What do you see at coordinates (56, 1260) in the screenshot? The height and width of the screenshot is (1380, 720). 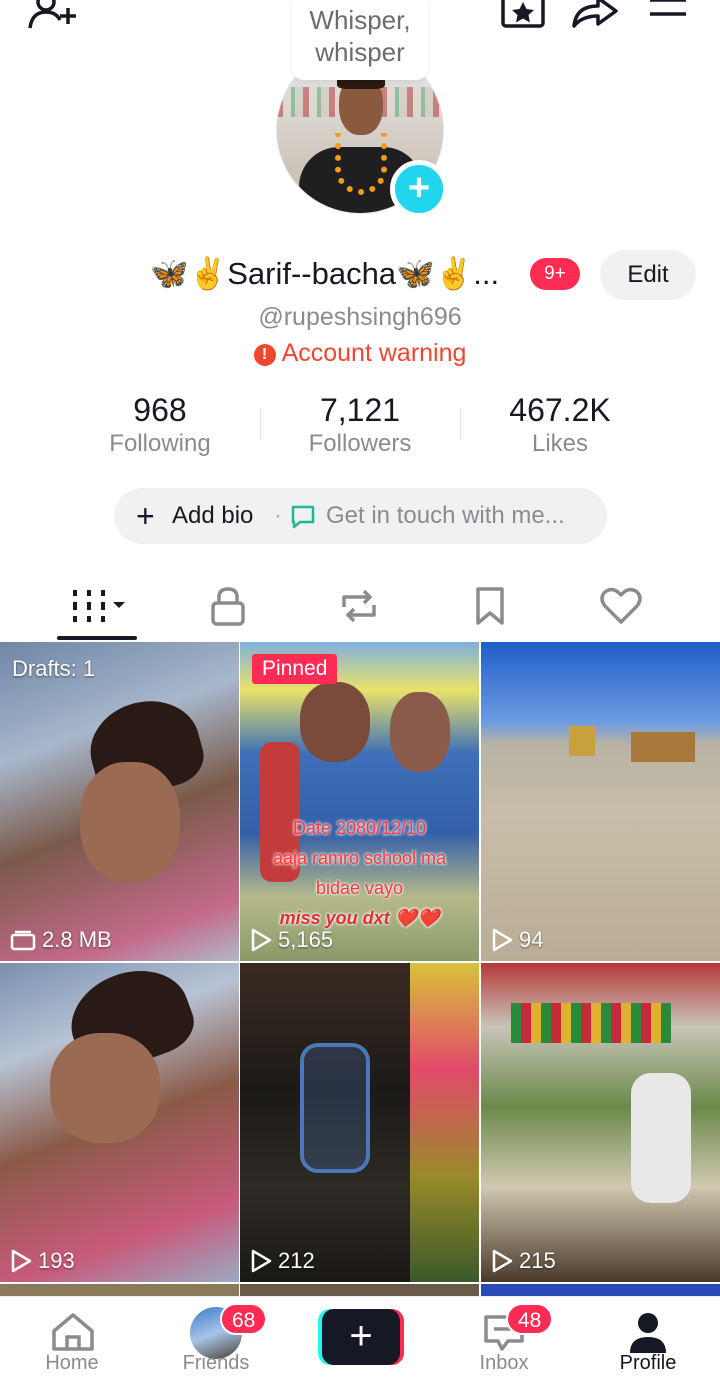 I see `view-count: 193` at bounding box center [56, 1260].